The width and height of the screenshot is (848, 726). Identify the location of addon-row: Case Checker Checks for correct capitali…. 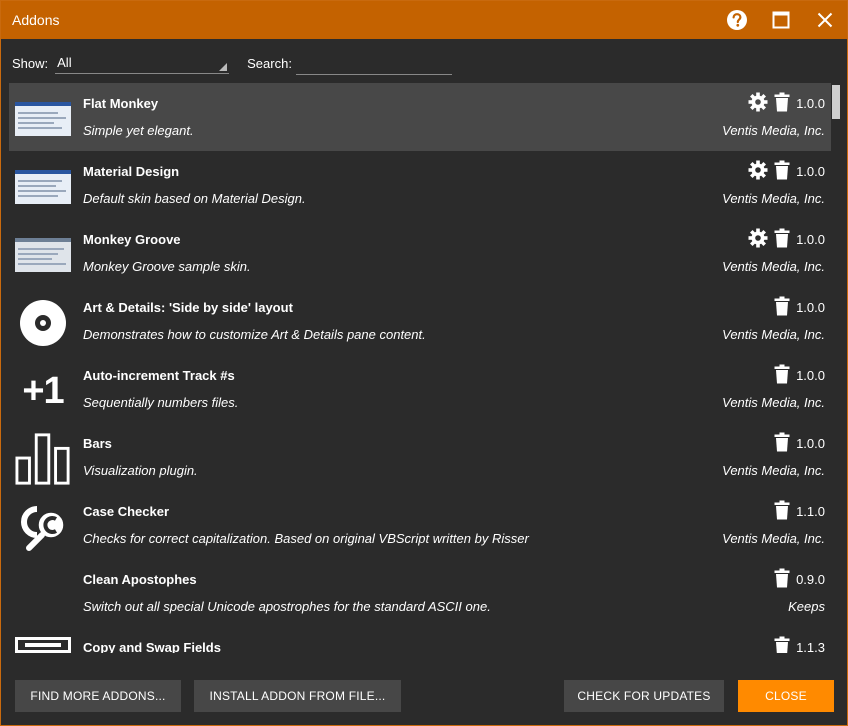
(420, 525).